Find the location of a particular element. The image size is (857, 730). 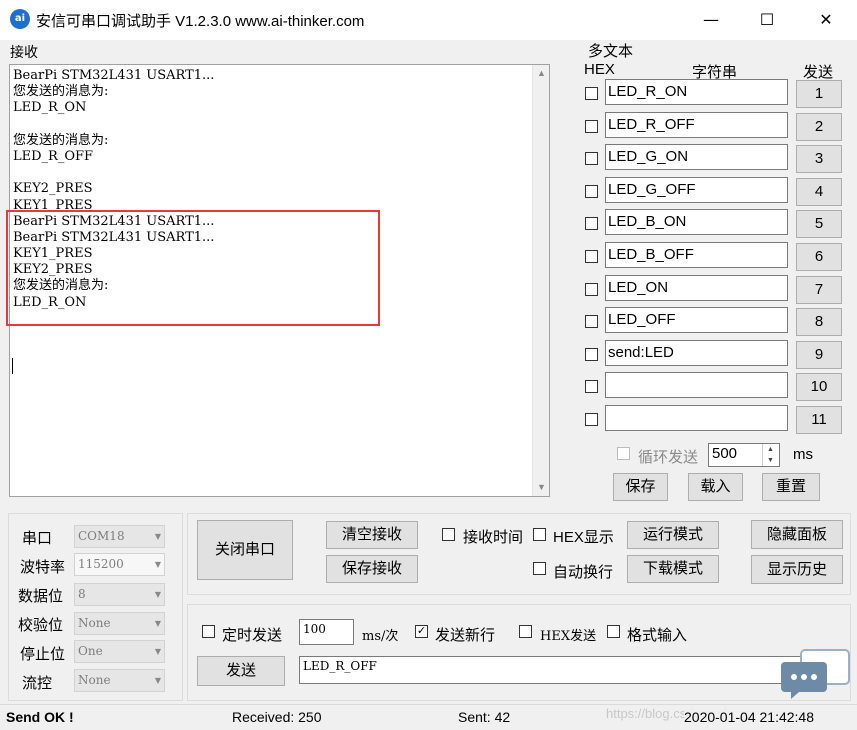

interval-unit-label: ms/次 is located at coordinates (380, 636).